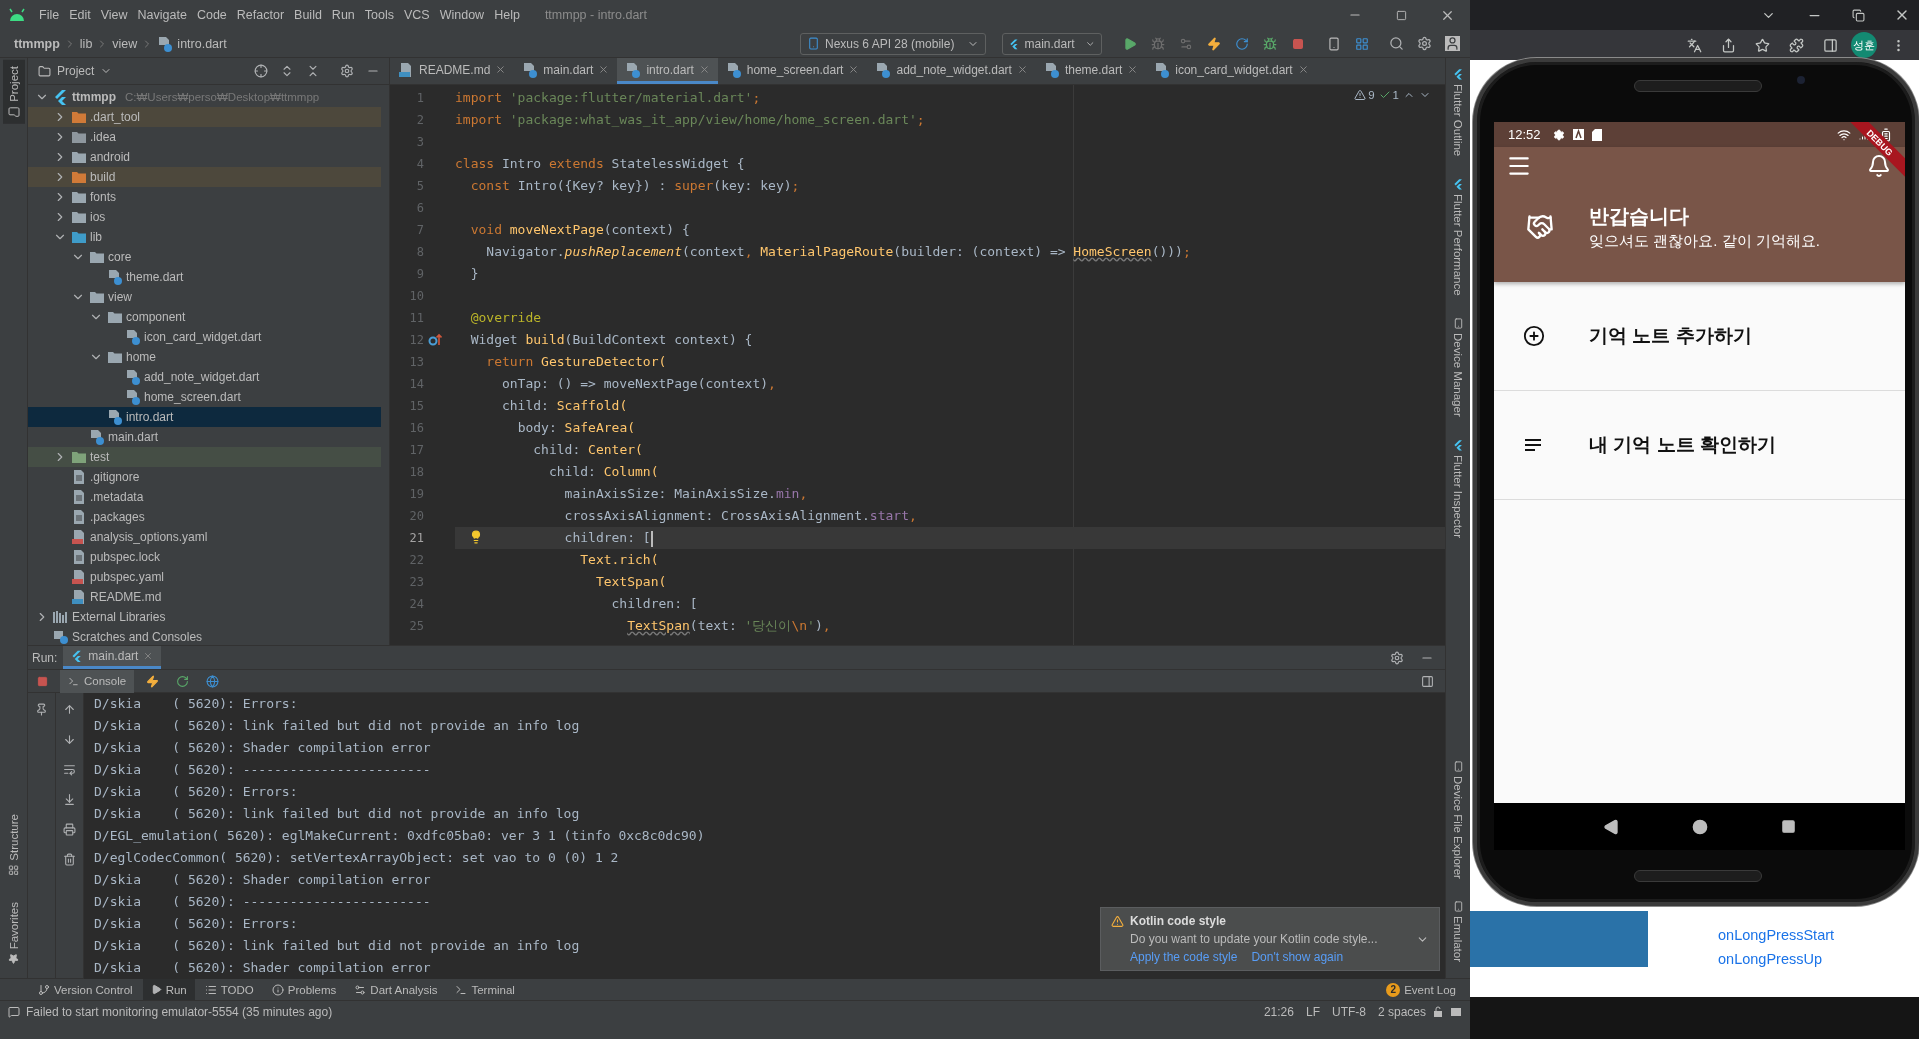 Image resolution: width=1919 pixels, height=1039 pixels. Describe the element at coordinates (1728, 45) in the screenshot. I see `share-icon` at that location.